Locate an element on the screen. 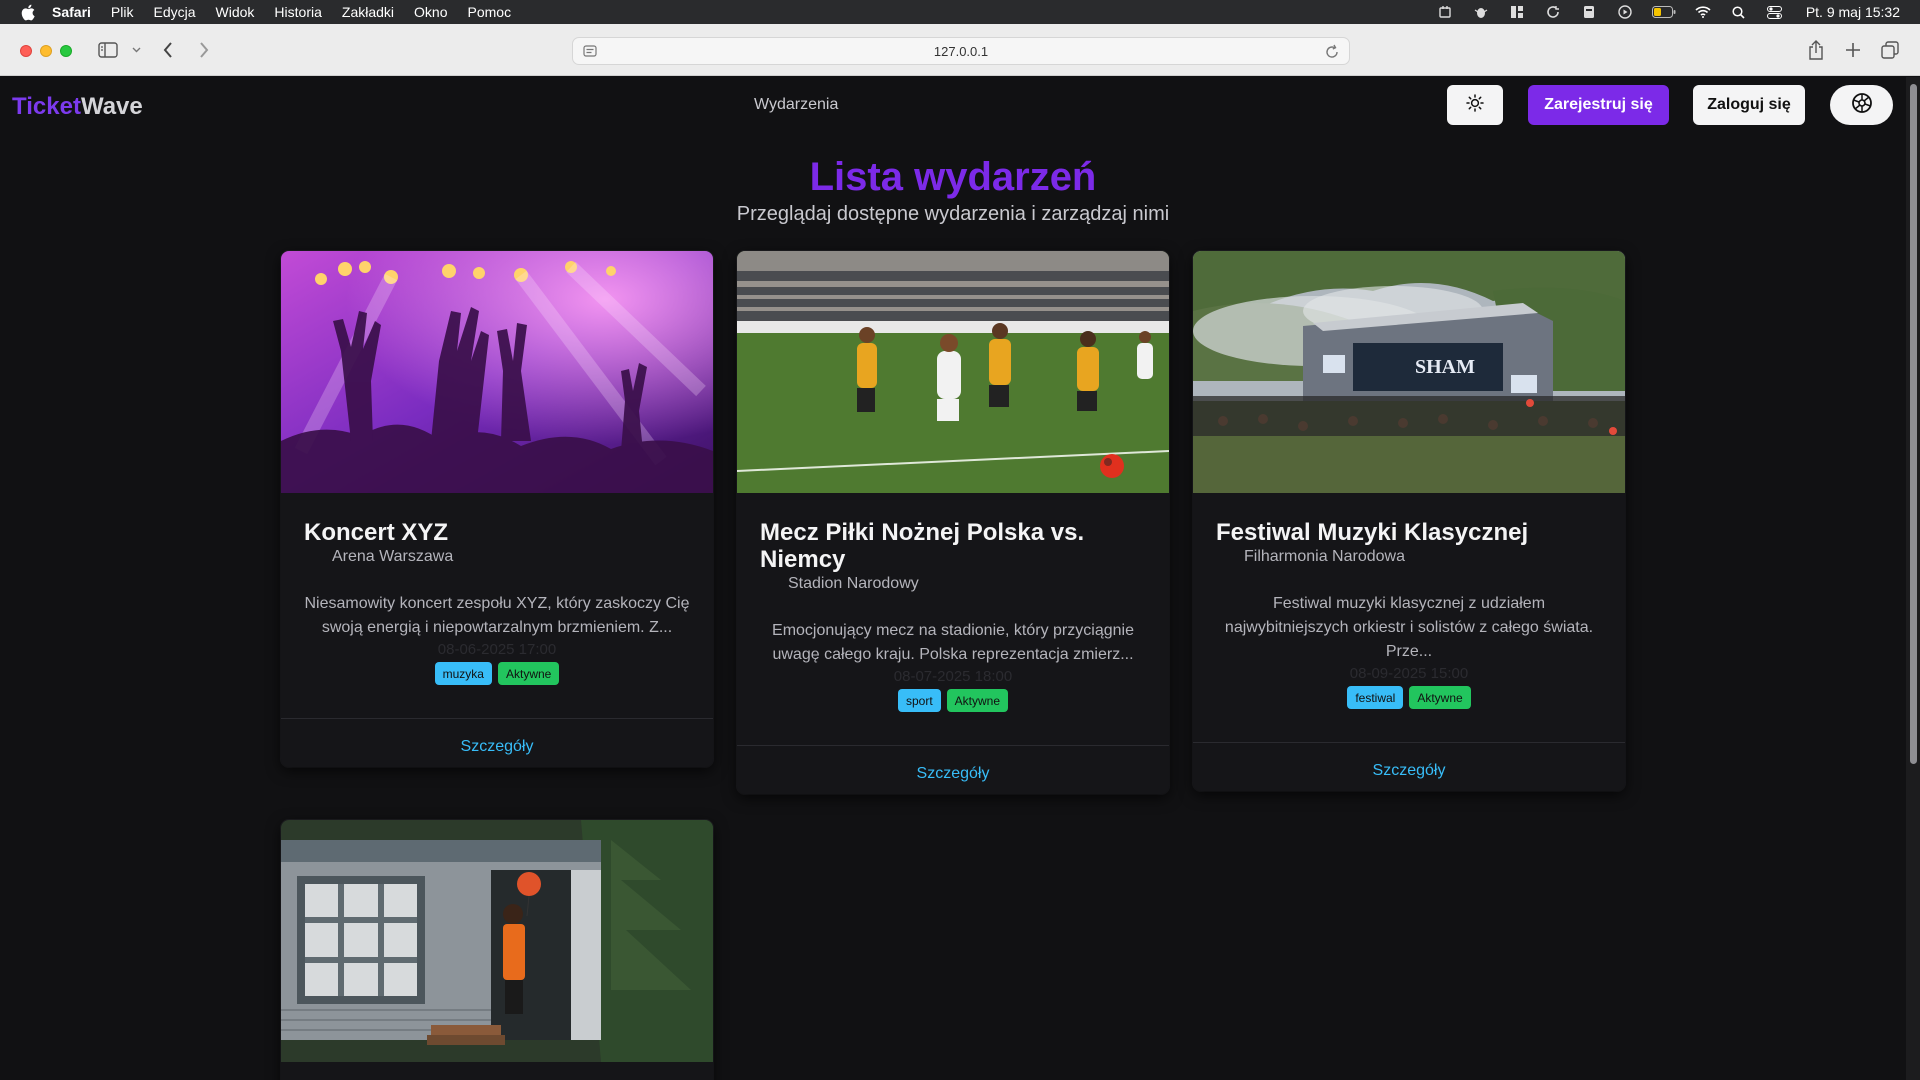 The image size is (1920, 1080). sun-icon is located at coordinates (1475, 105).